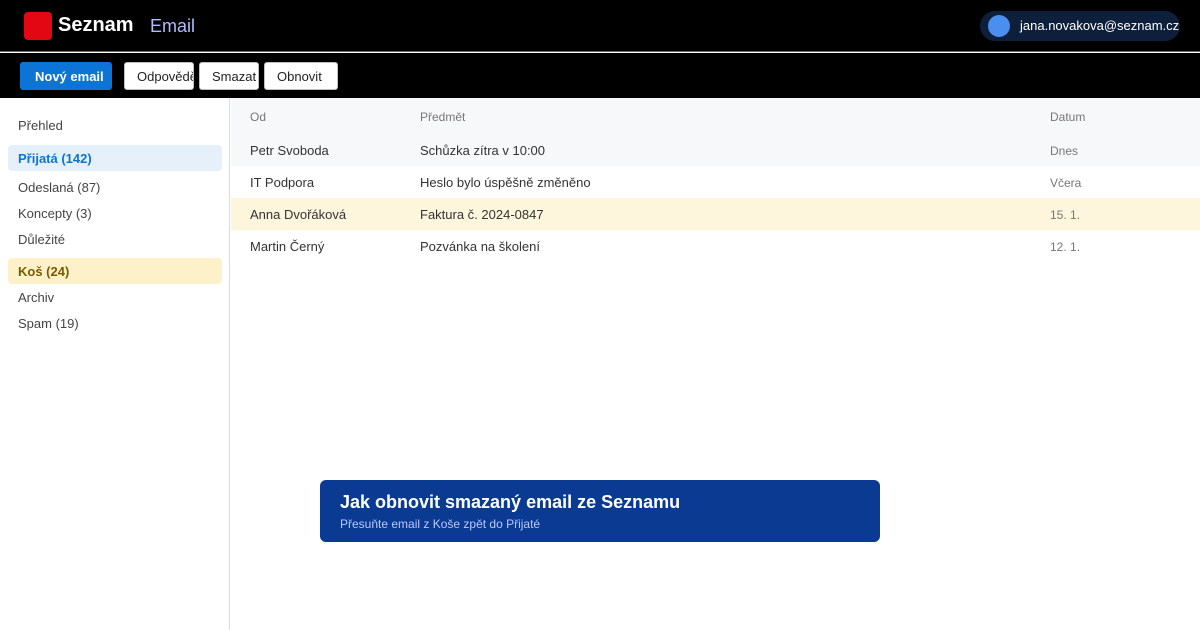 This screenshot has width=1200, height=630. I want to click on banner-title: Jak obnovit smazaný email ze Seznamu, so click(510, 502).